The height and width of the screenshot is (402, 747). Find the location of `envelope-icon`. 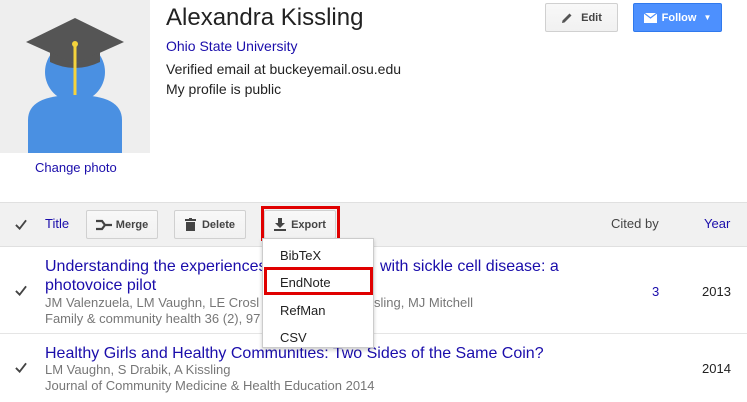

envelope-icon is located at coordinates (650, 17).